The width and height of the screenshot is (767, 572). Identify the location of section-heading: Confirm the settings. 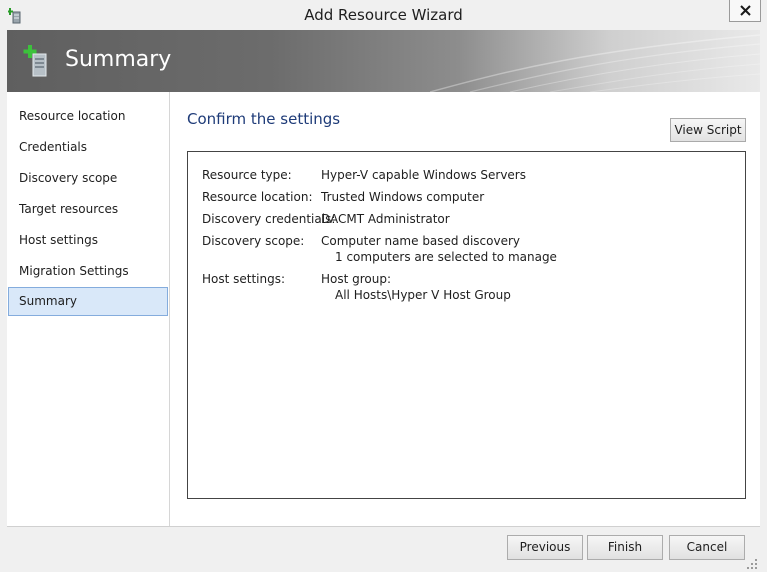
(264, 119).